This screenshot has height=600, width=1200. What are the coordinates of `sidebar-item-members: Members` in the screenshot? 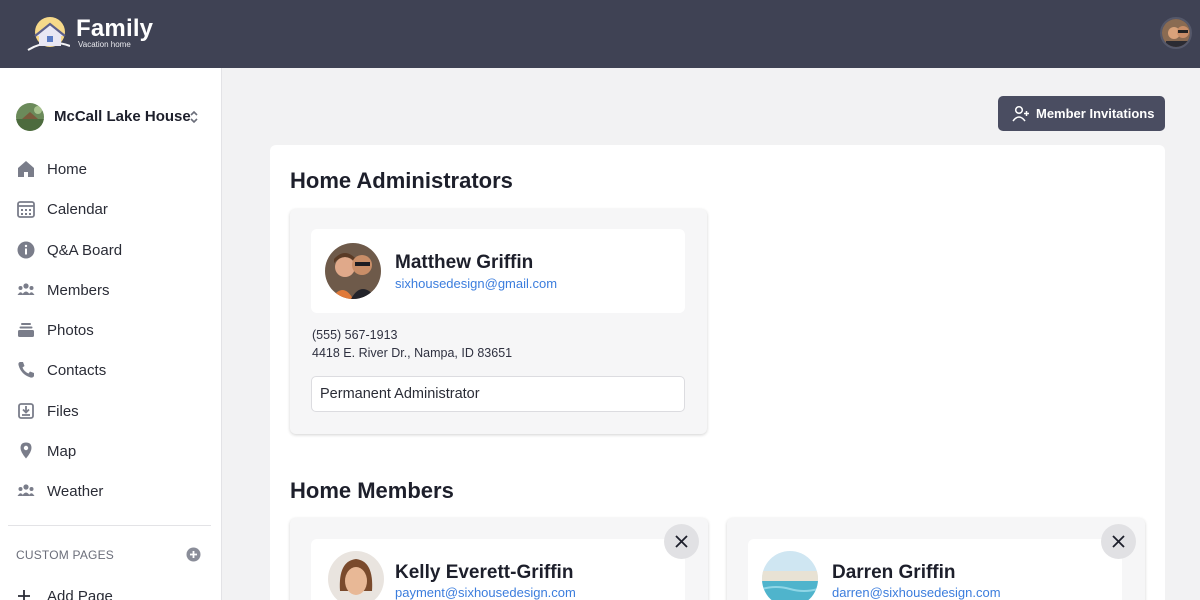 It's located at (111, 291).